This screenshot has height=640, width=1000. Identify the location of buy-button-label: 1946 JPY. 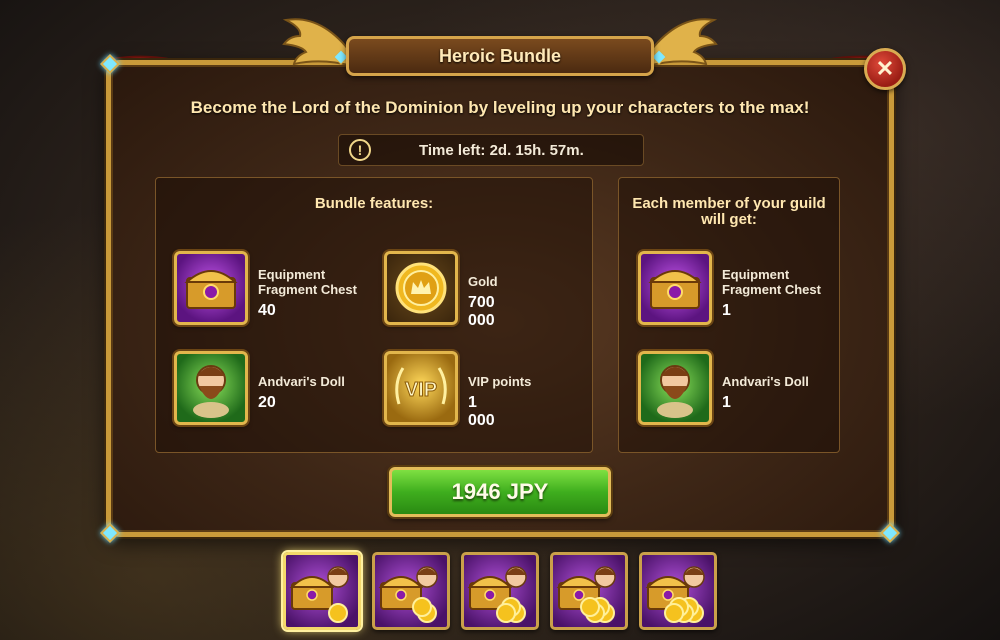
(500, 491).